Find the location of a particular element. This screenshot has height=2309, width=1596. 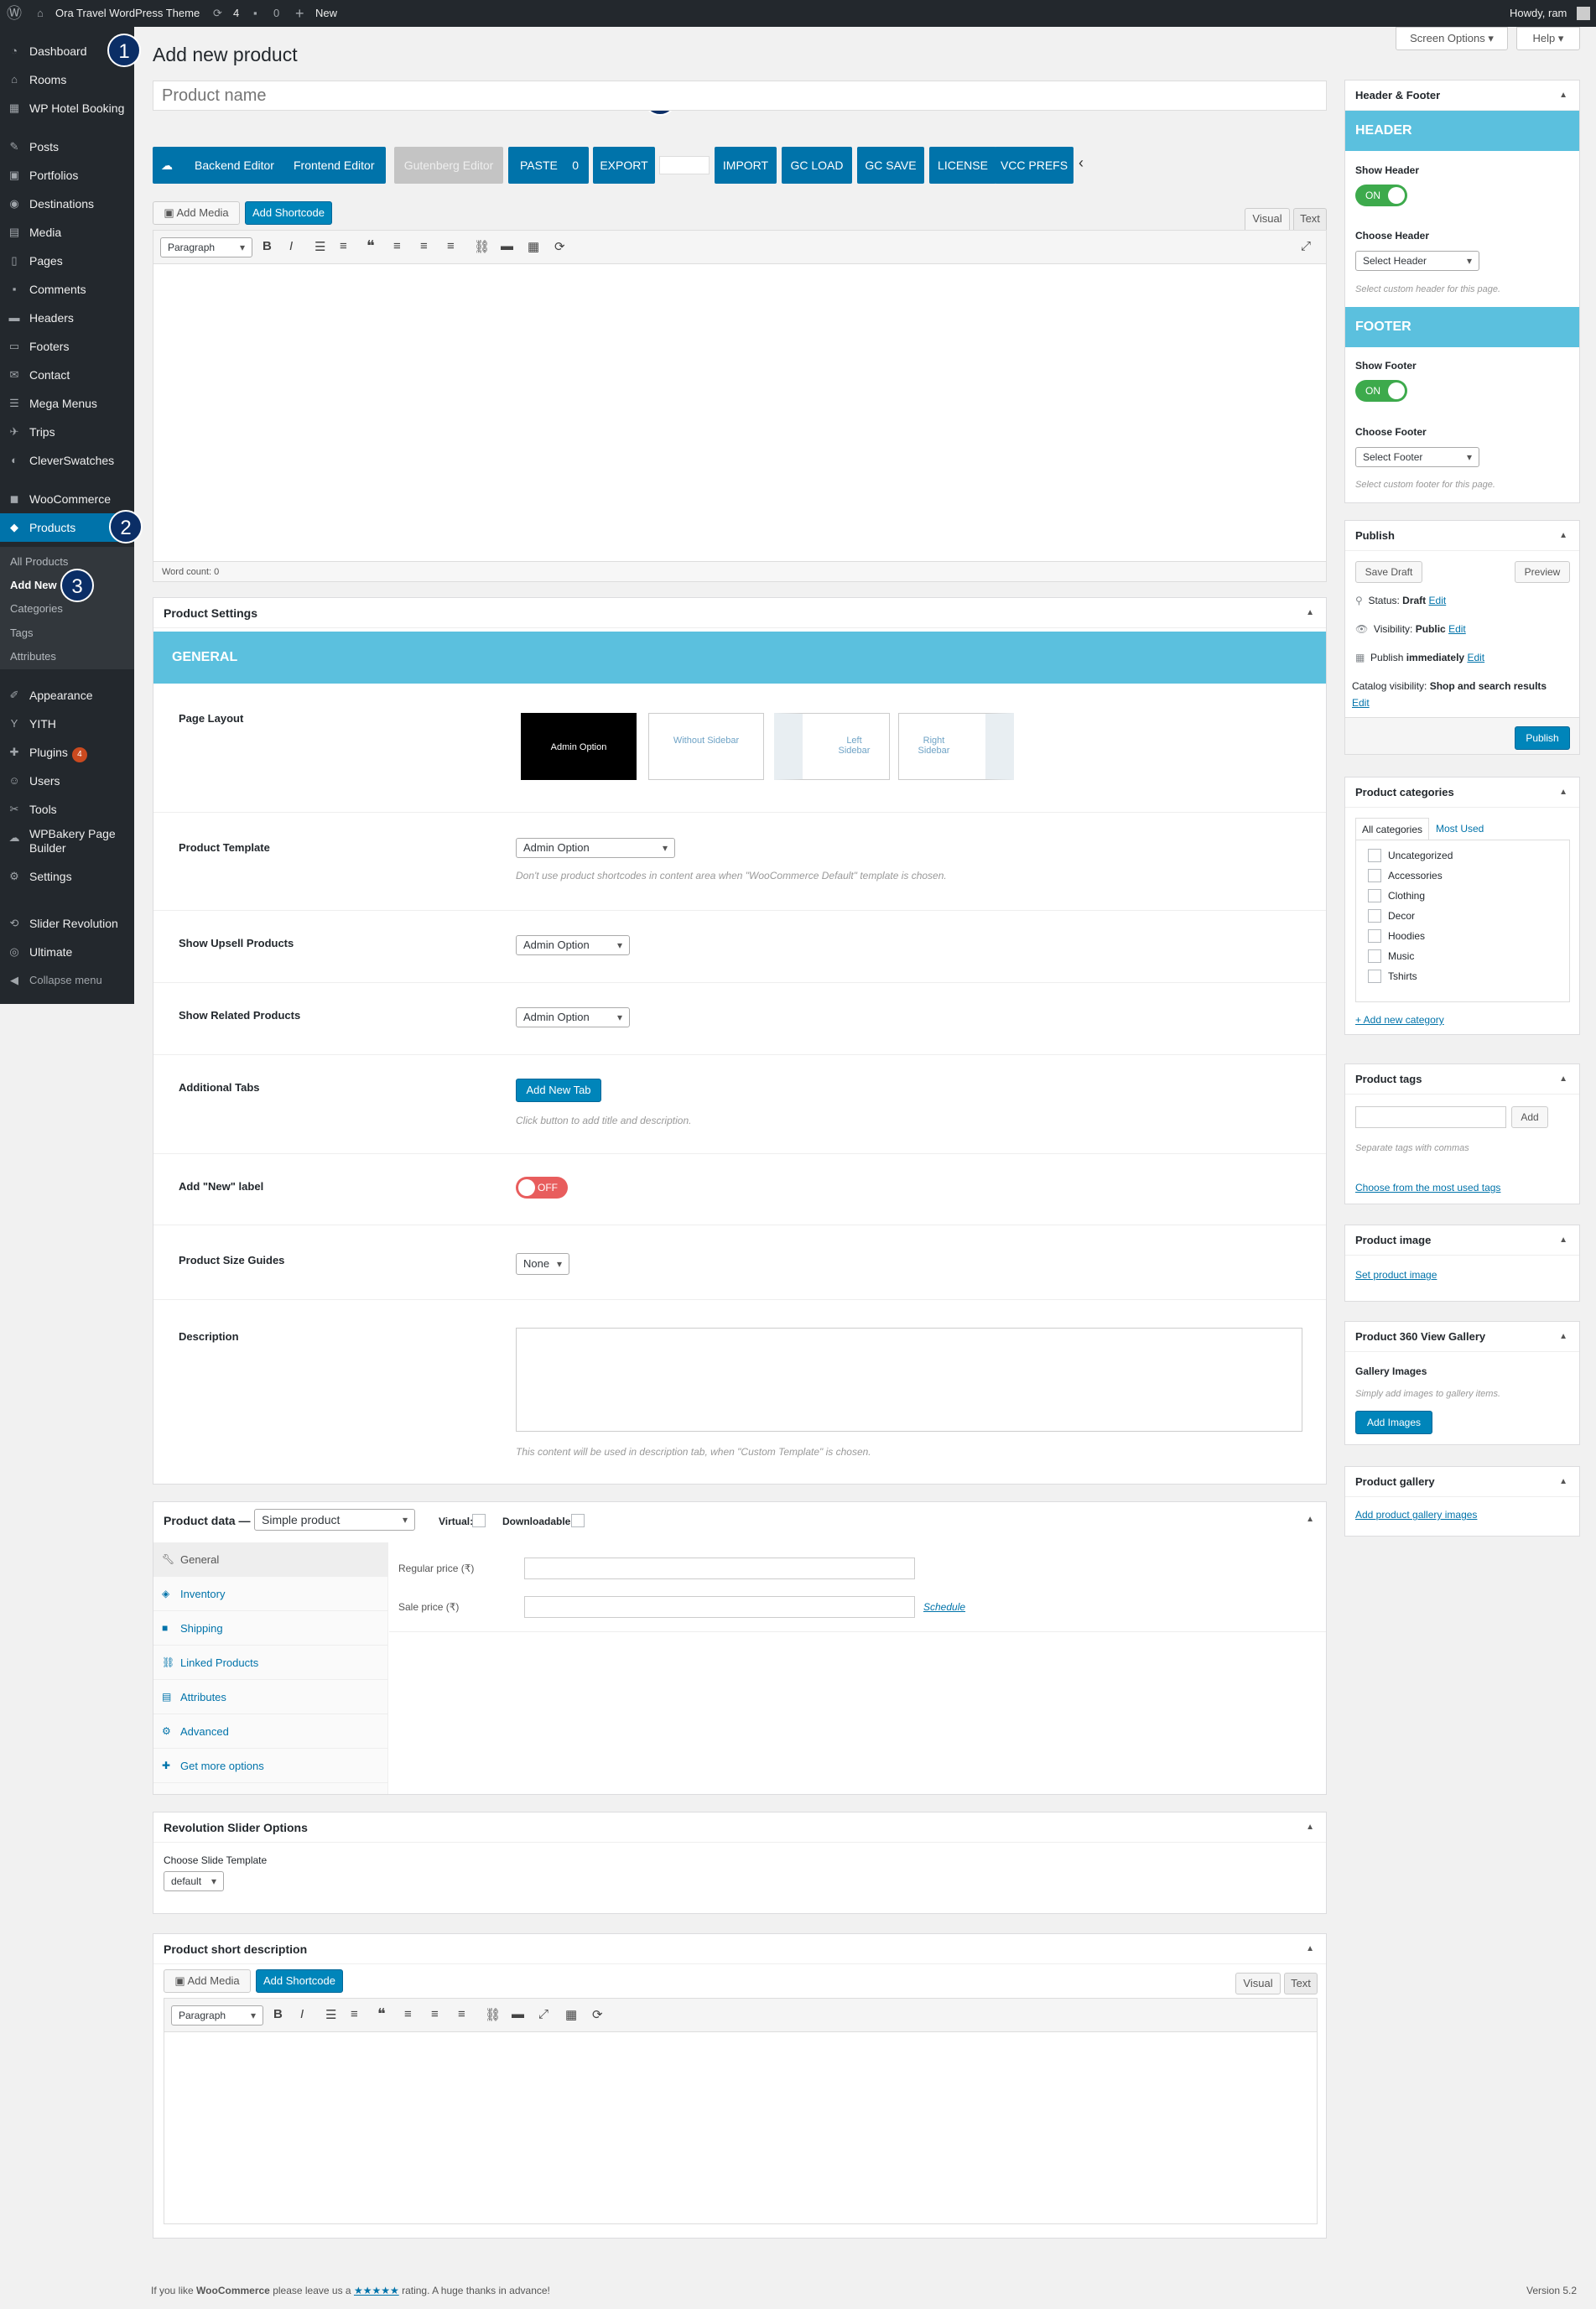

sidebar-item-headers: ▬ Headers is located at coordinates (67, 318).